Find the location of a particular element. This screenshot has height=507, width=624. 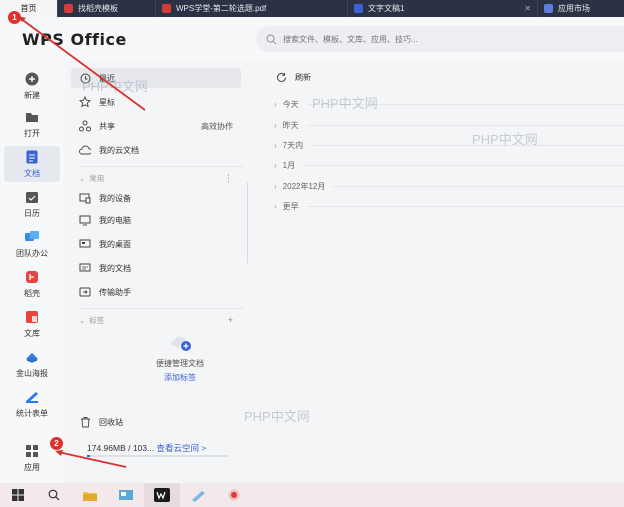

wps-icon is located at coordinates (162, 495).